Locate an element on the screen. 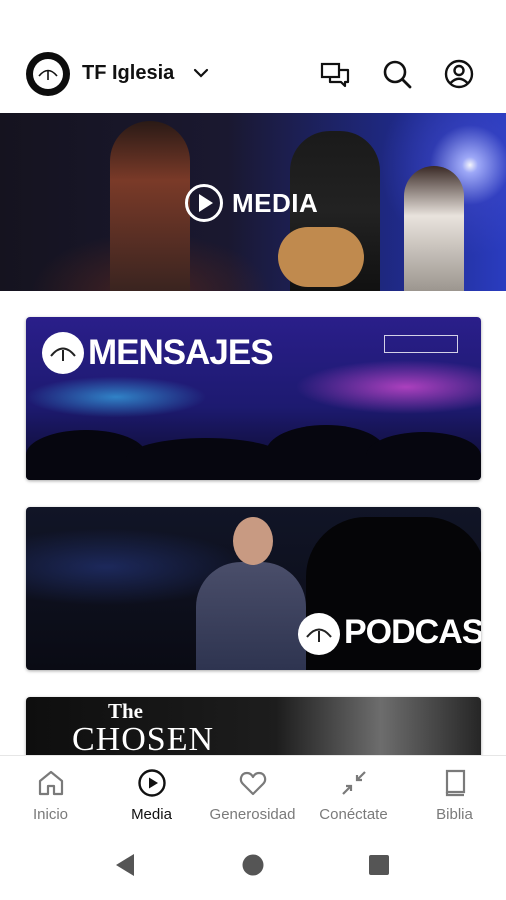 This screenshot has width=506, height=900. nav-media-label: Media is located at coordinates (151, 814).